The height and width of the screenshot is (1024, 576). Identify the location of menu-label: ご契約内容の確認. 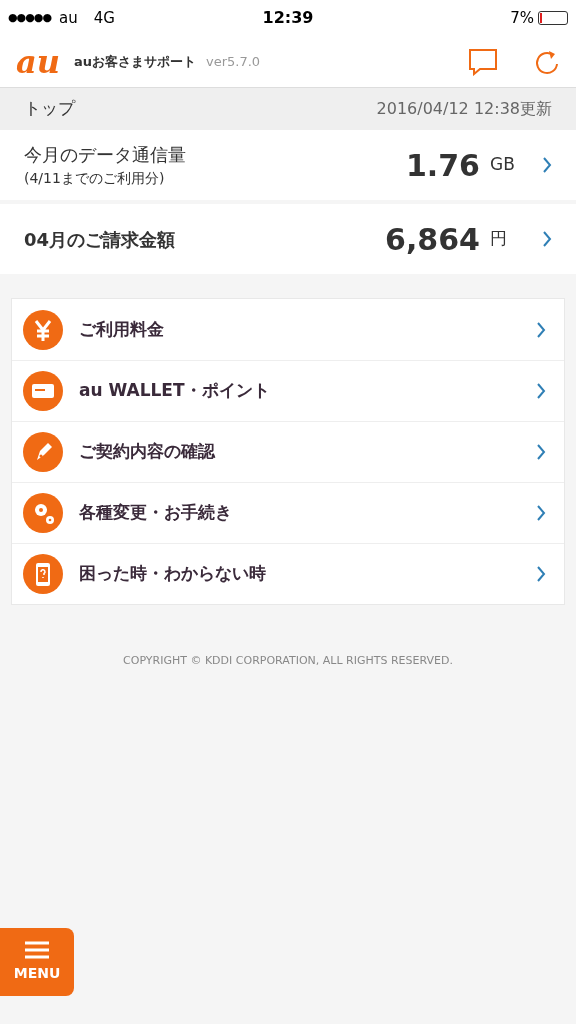
(148, 452).